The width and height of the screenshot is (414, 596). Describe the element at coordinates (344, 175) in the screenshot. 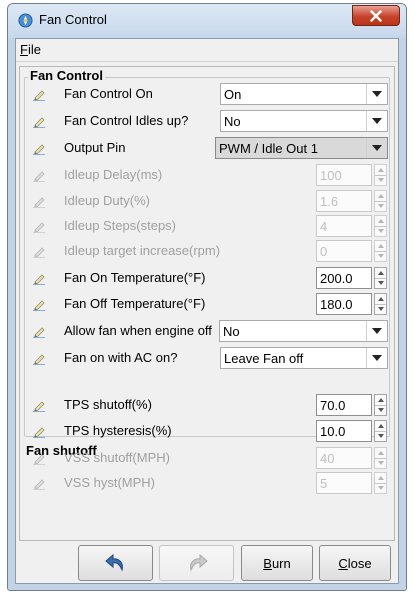

I see `idleup-delay-ms-input: 100` at that location.